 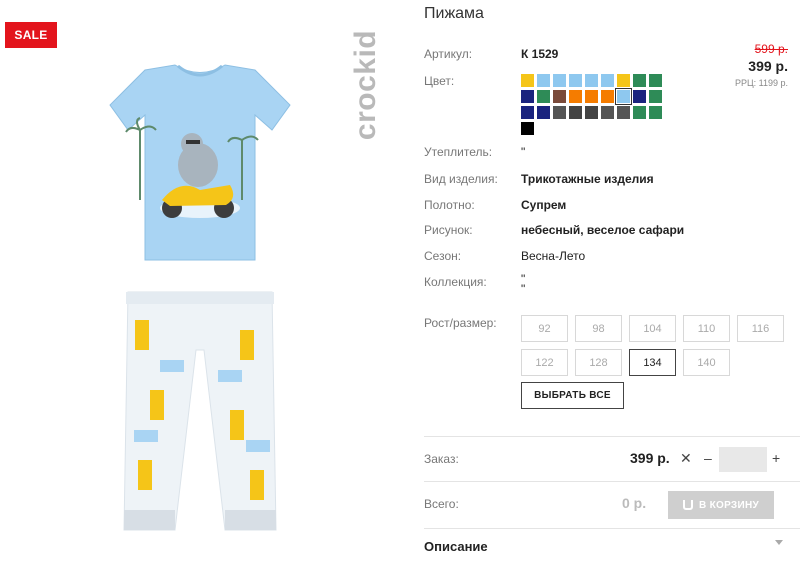 I want to click on season-value: Весна-Лето, so click(x=553, y=256).